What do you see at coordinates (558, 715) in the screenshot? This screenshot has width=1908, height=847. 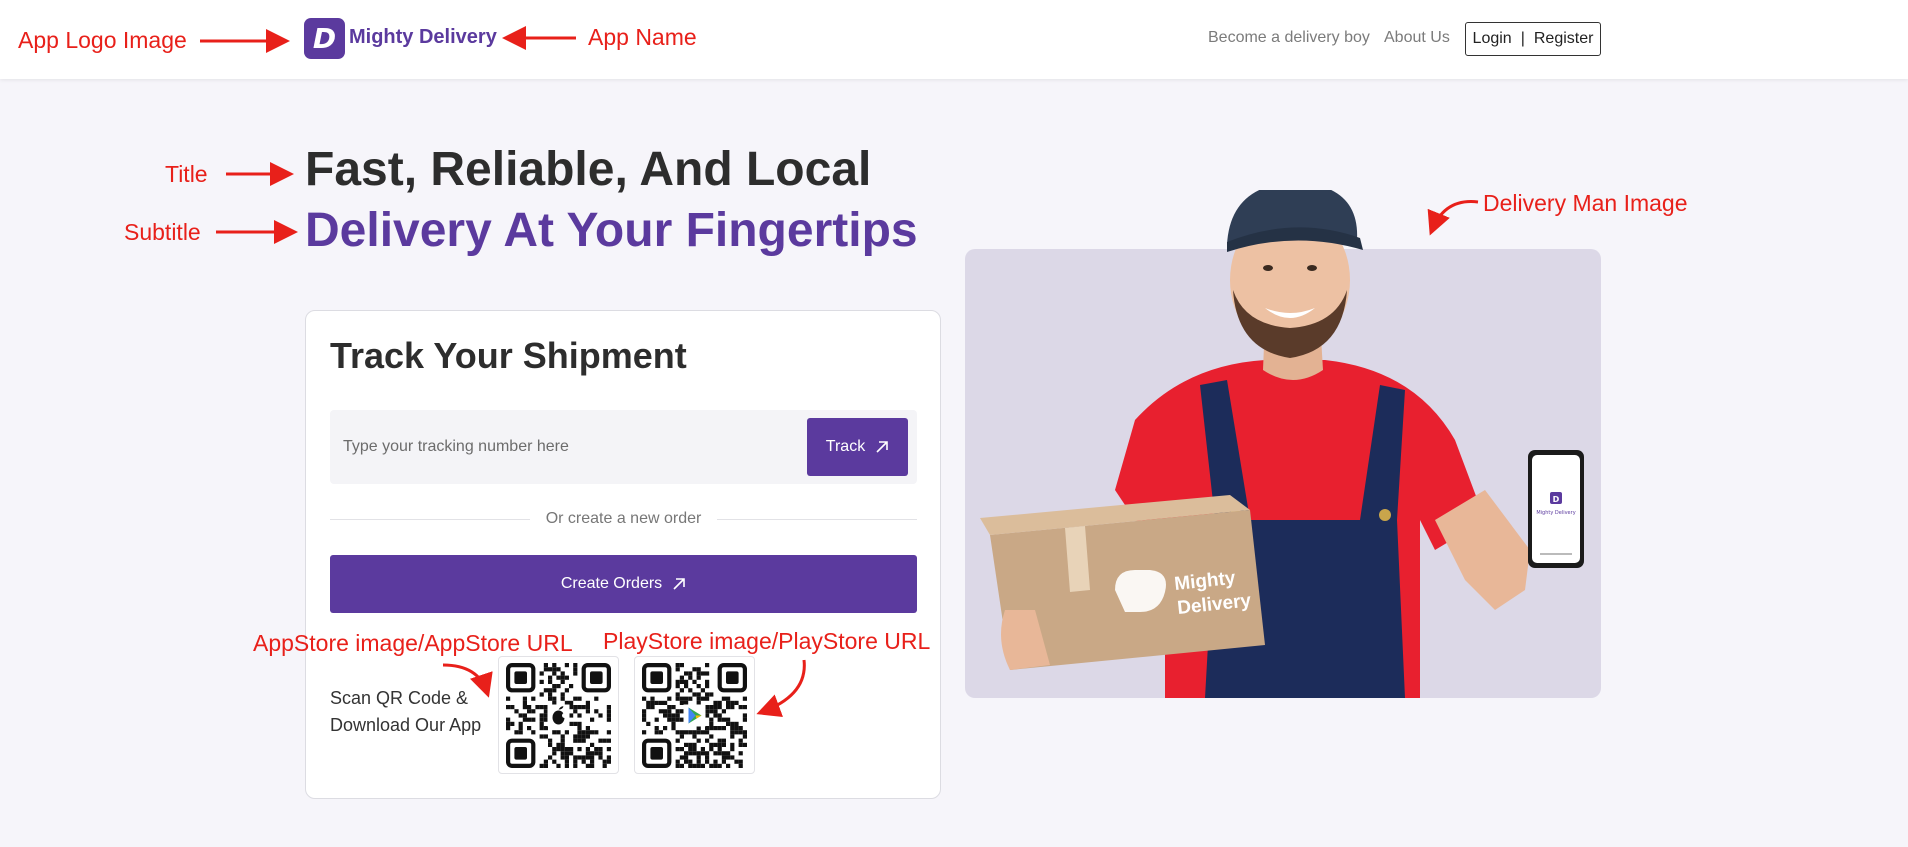 I see `appstore-qr-code` at bounding box center [558, 715].